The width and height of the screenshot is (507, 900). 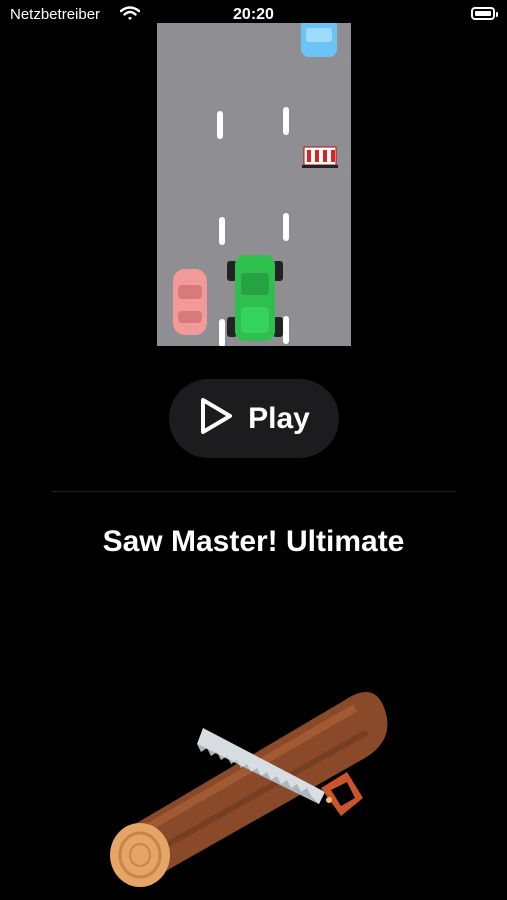 What do you see at coordinates (216, 418) in the screenshot?
I see `play-icon` at bounding box center [216, 418].